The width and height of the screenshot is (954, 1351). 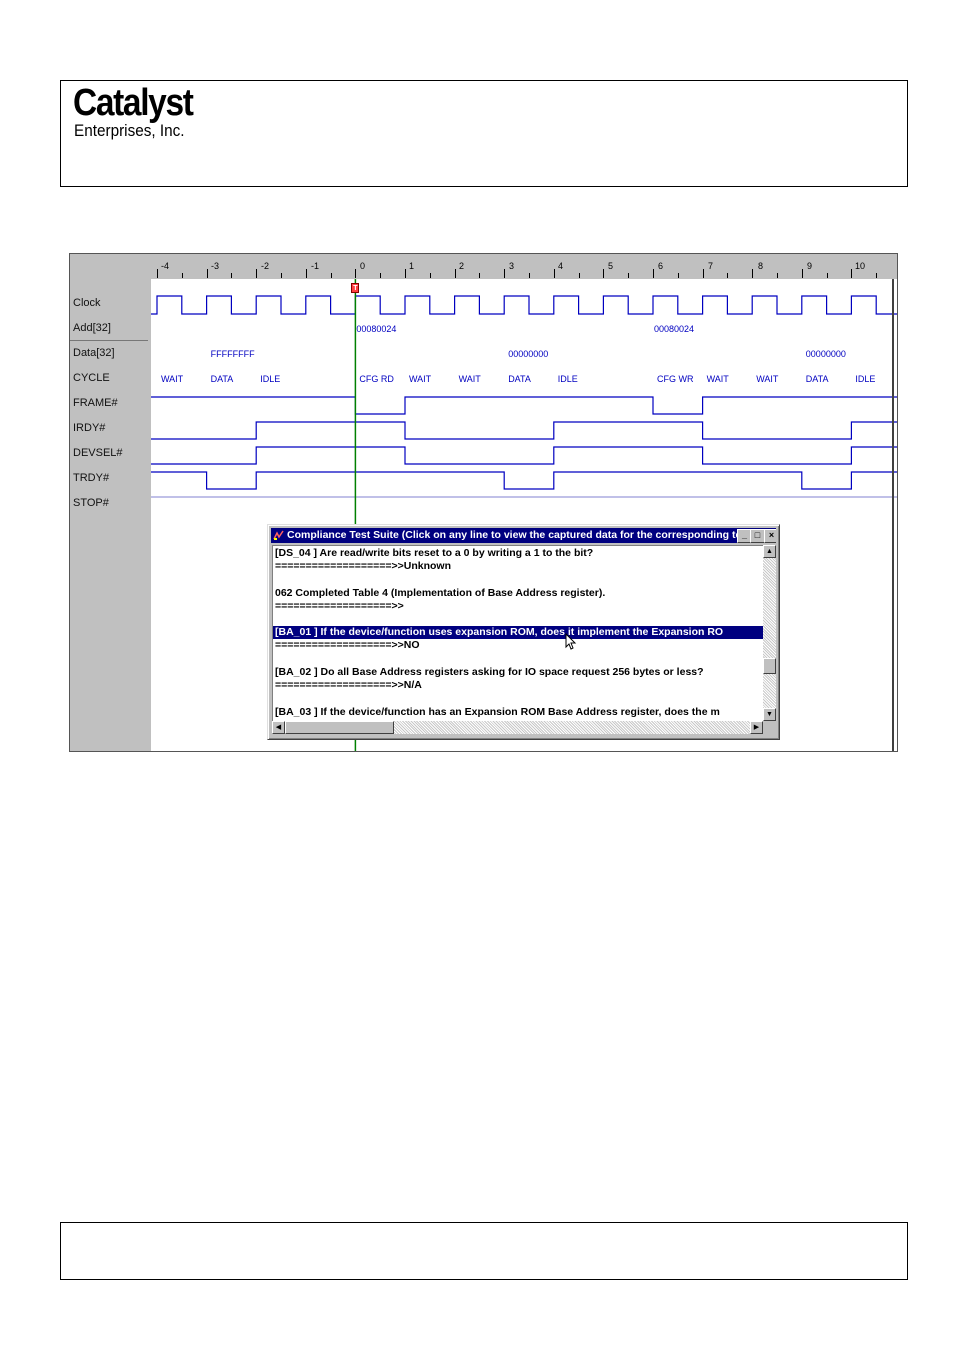 What do you see at coordinates (769, 551) in the screenshot?
I see `scroll-up-button: ▲` at bounding box center [769, 551].